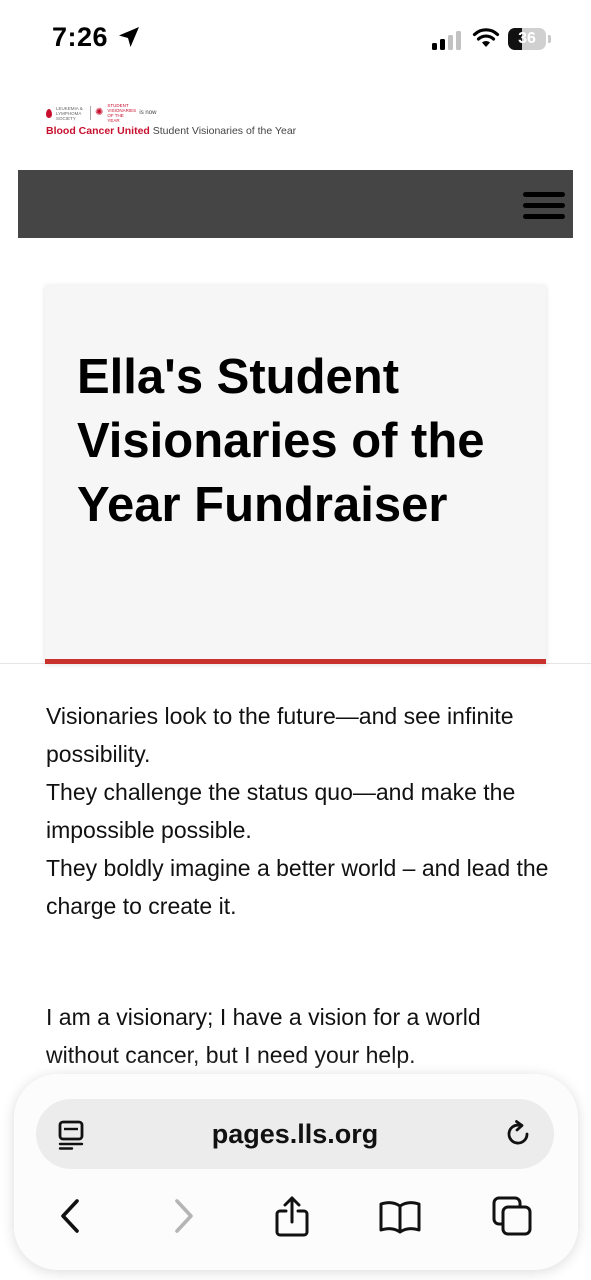 This screenshot has height=1280, width=591. Describe the element at coordinates (295, 661) in the screenshot. I see `title-card-accent-bar` at that location.